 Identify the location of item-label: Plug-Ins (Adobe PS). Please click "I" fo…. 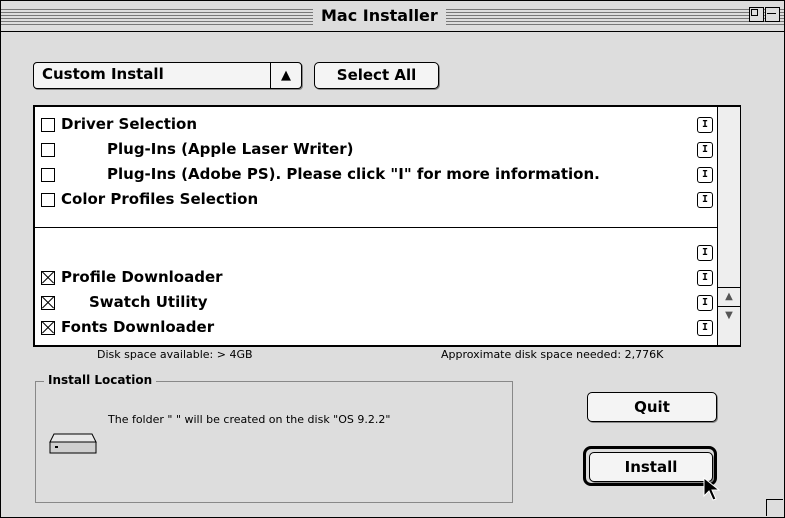
(353, 174).